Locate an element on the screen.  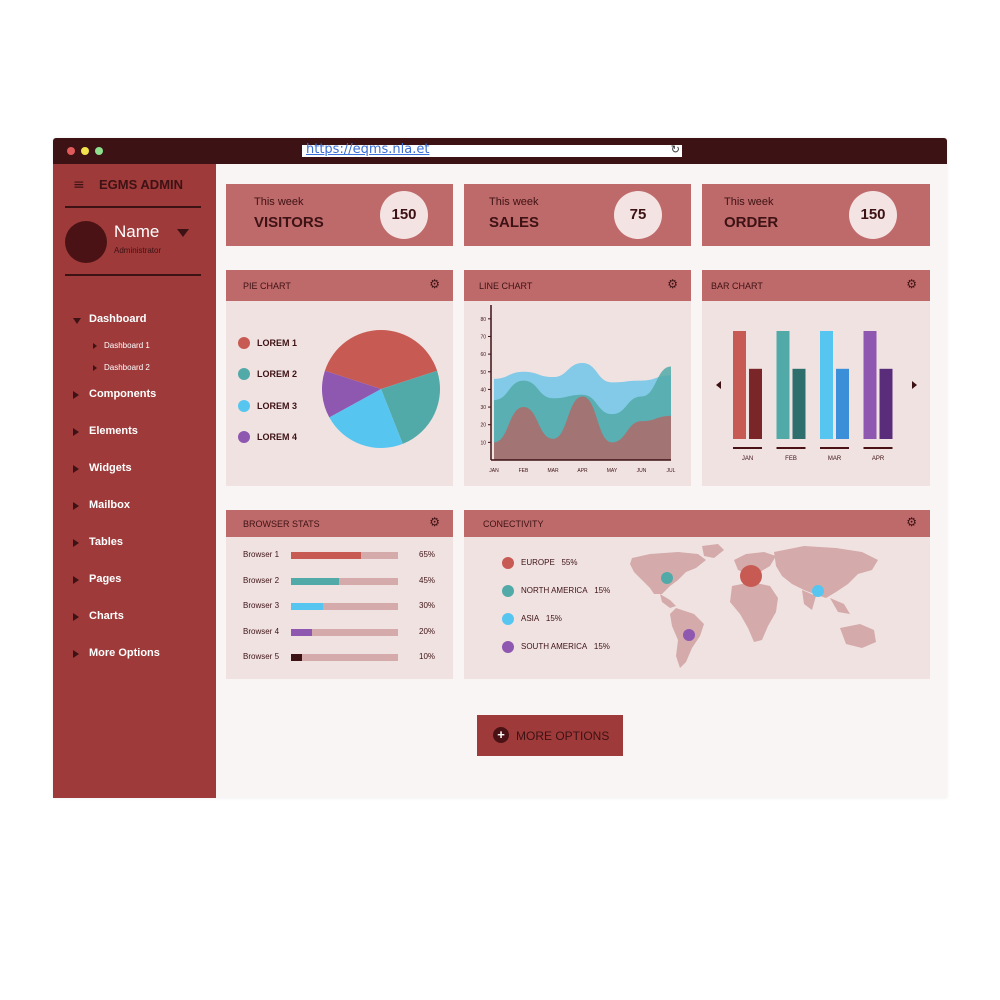
browser-percent: 65% is located at coordinates (427, 554).